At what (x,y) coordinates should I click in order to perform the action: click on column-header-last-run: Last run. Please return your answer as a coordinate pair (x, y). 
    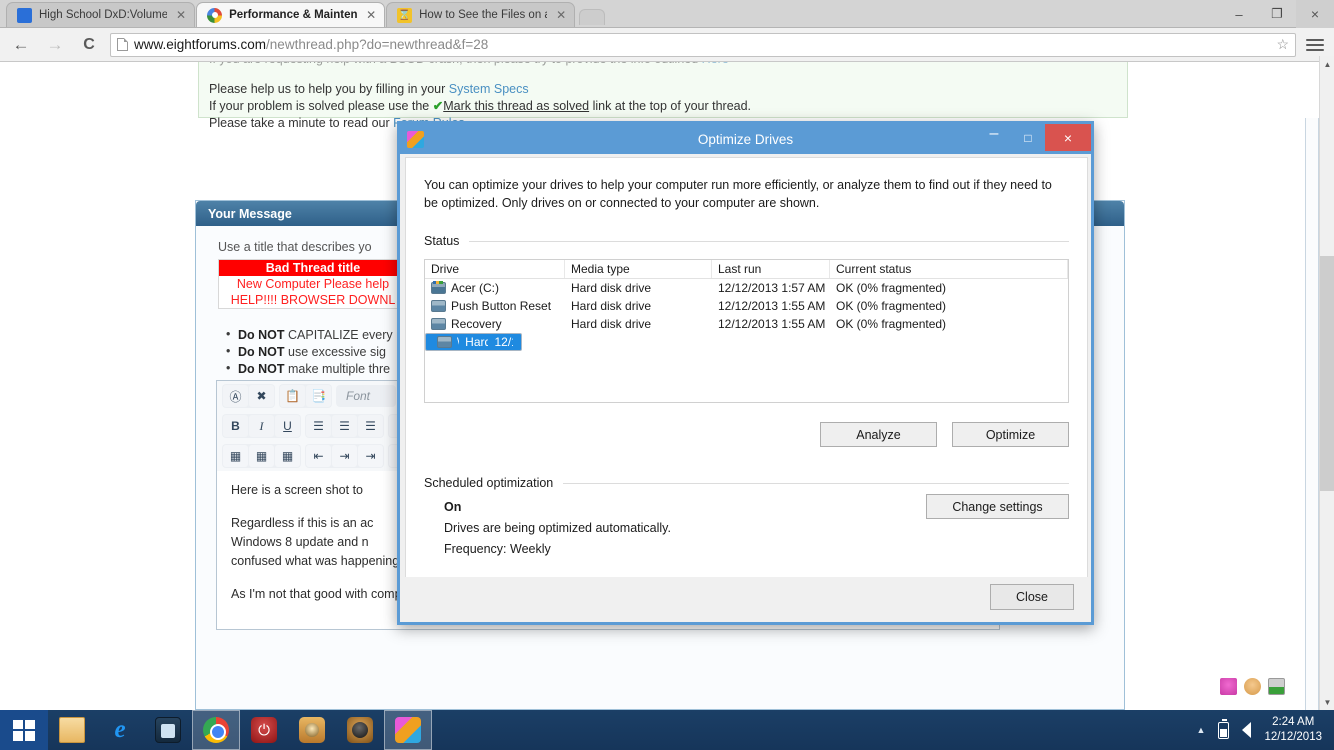
    Looking at the image, I should click on (771, 269).